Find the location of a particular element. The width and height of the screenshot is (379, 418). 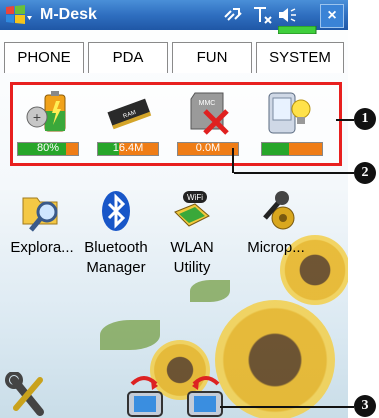

rotate-left-icon is located at coordinates (205, 394).